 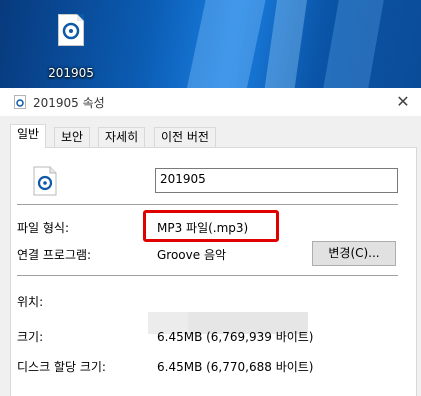 I want to click on tab-details: 자세히, so click(x=122, y=137).